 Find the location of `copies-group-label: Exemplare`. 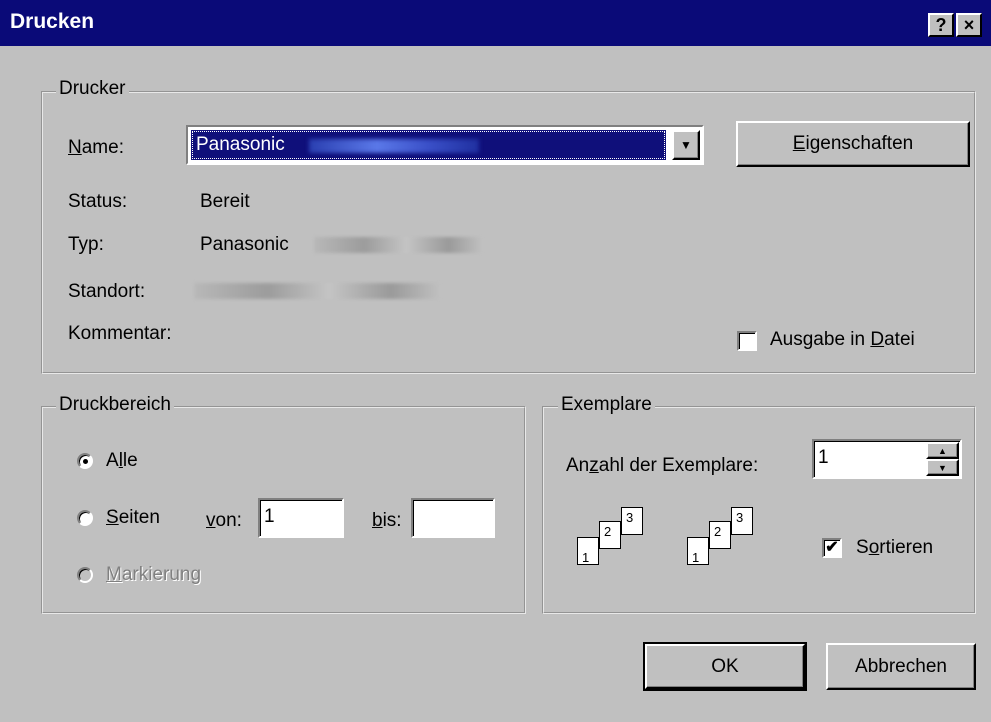

copies-group-label: Exemplare is located at coordinates (606, 405).